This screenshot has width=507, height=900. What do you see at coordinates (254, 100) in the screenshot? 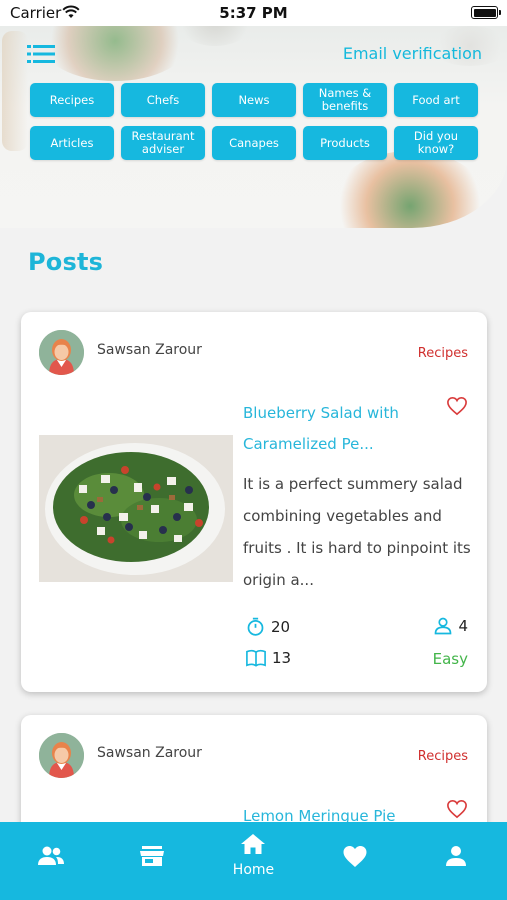
I see `category-news: News` at bounding box center [254, 100].